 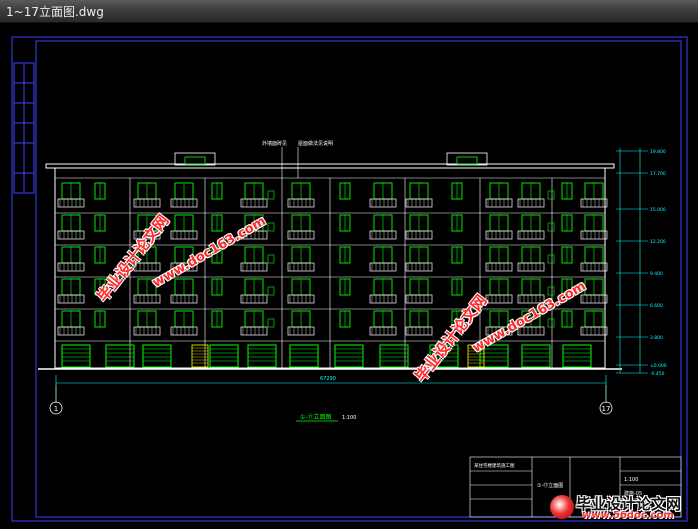 What do you see at coordinates (200, 356) in the screenshot?
I see `entrance-door` at bounding box center [200, 356].